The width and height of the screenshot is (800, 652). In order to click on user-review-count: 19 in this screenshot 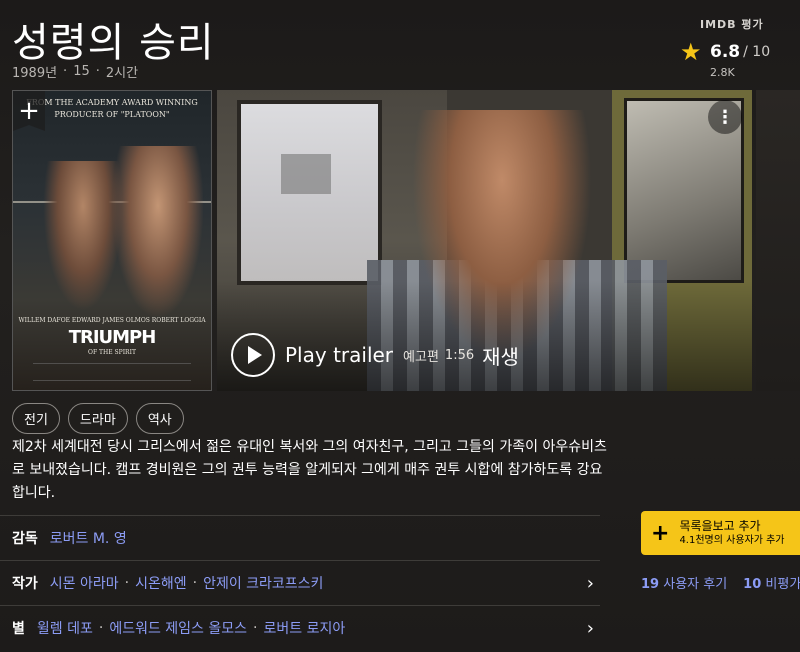, I will do `click(650, 584)`.